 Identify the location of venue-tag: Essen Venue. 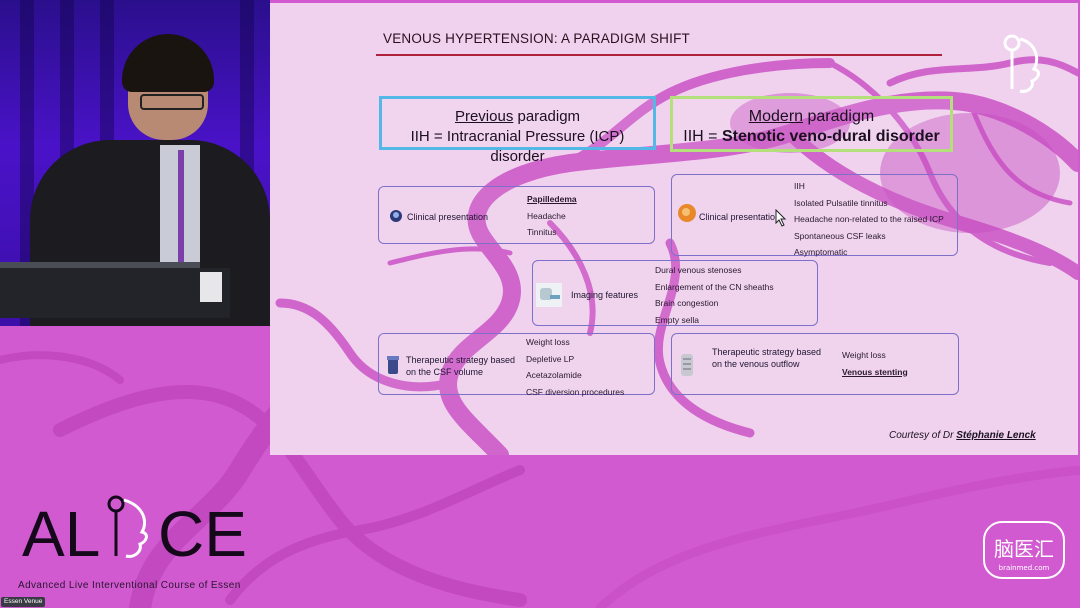
(23, 602).